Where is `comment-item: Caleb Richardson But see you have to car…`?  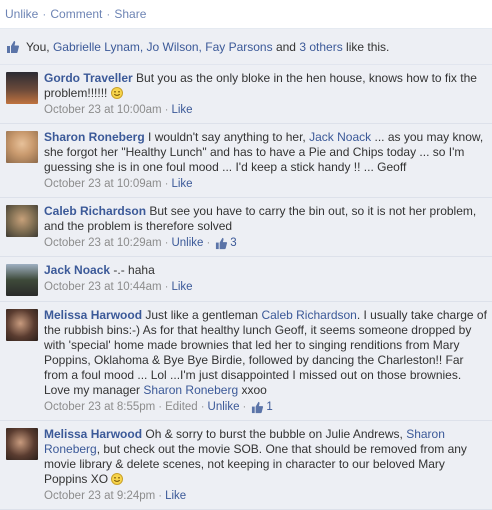
comment-item: Caleb Richardson But see you have to car… is located at coordinates (246, 227).